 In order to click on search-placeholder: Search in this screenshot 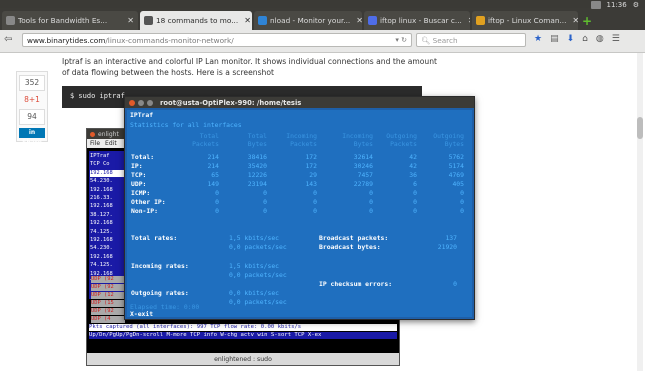, I will do `click(445, 40)`.